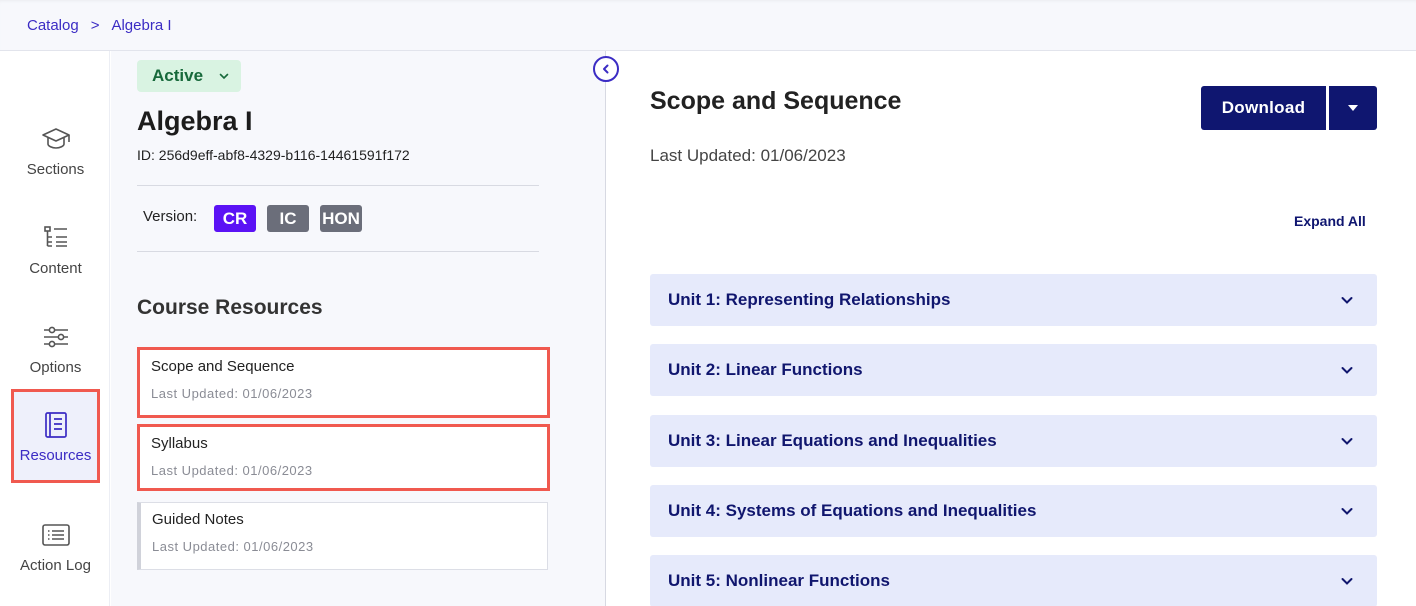  Describe the element at coordinates (1013, 300) in the screenshot. I see `unit-accordion-1: Unit 1: Representing Relationships` at that location.